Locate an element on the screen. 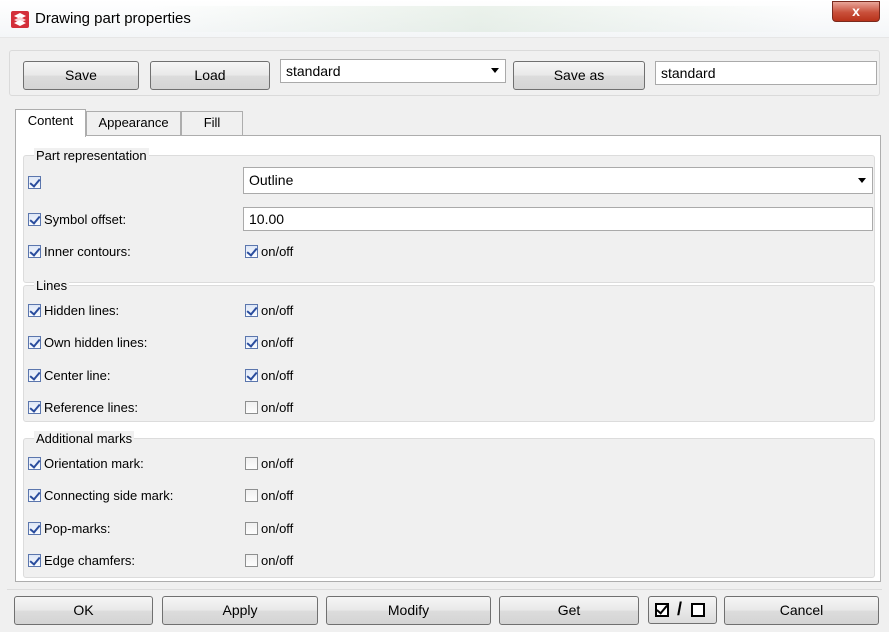  inner-contours-toggle: on/off is located at coordinates (269, 252).